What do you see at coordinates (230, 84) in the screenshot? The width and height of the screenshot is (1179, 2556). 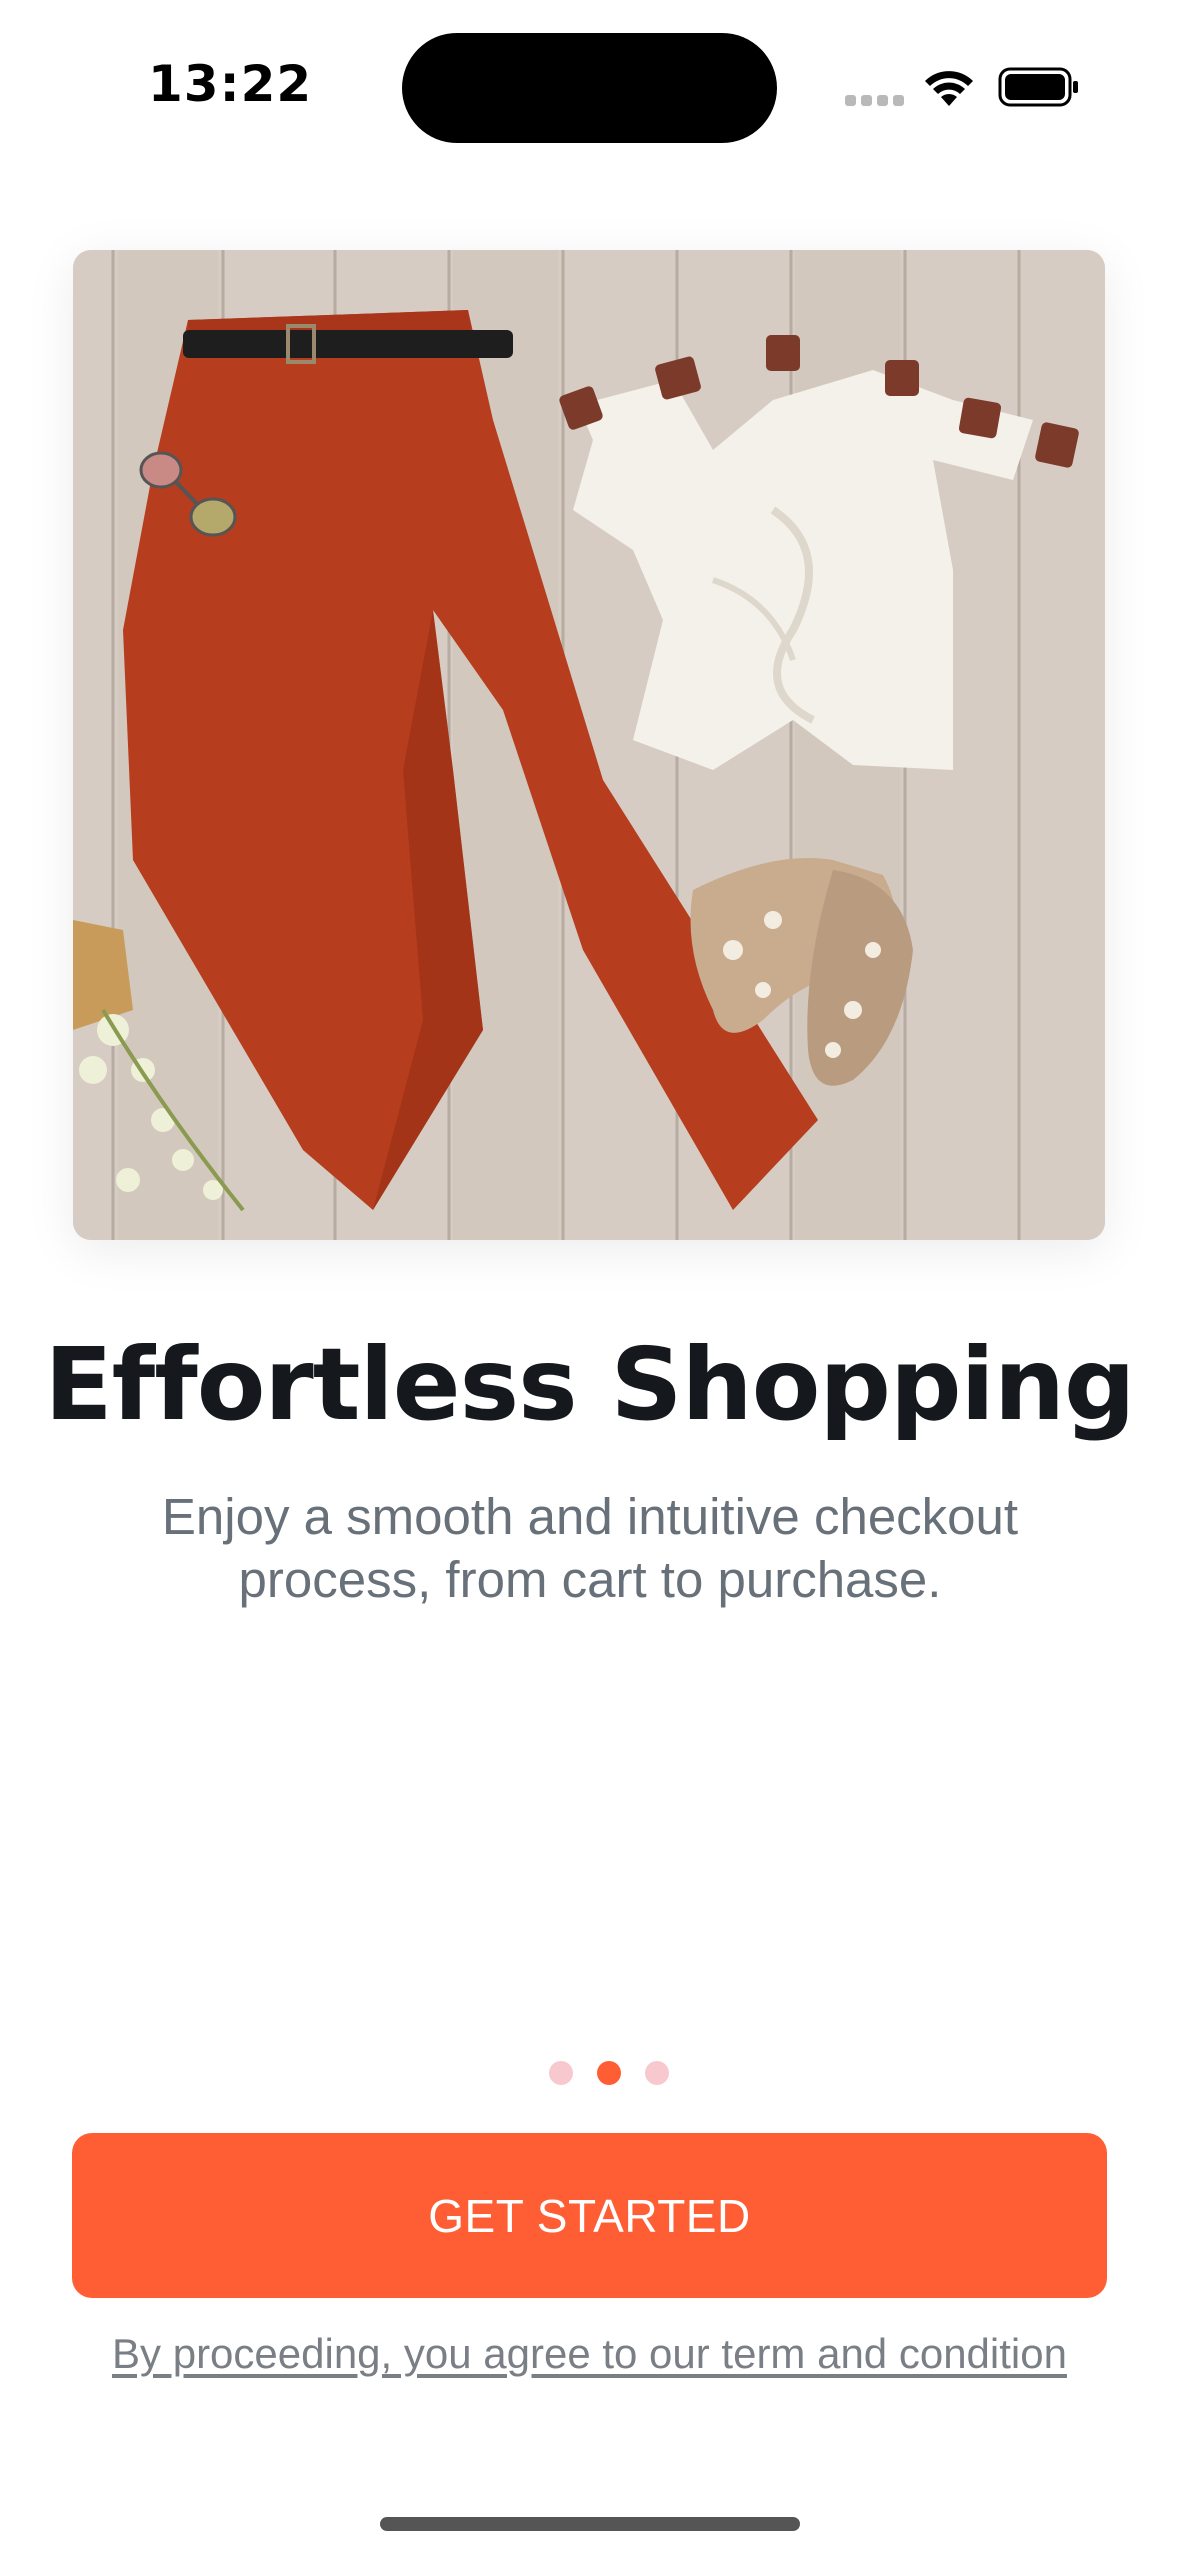 I see `status-time: 13:22` at bounding box center [230, 84].